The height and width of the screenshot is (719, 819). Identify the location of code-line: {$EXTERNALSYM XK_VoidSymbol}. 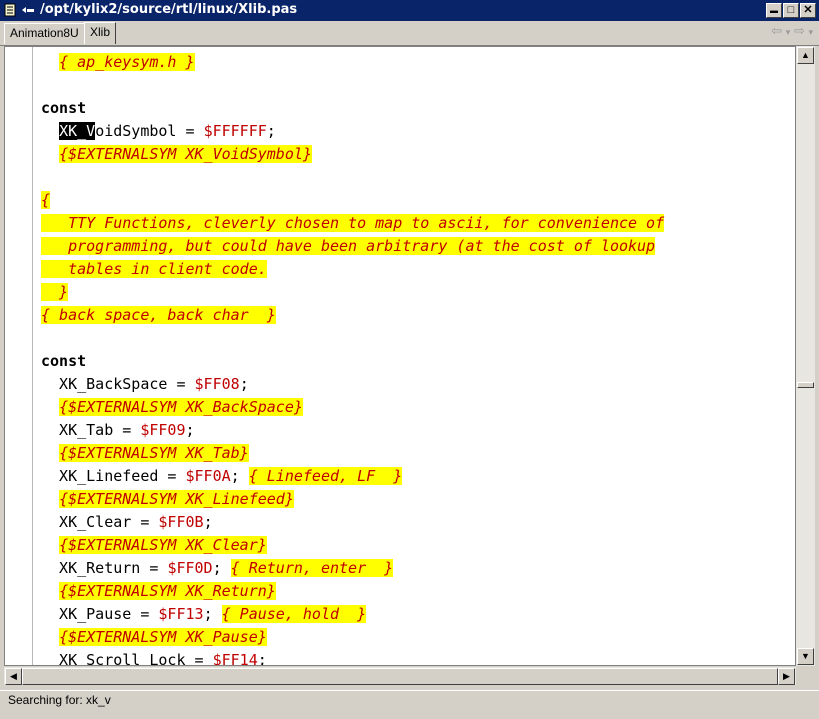
(352, 154).